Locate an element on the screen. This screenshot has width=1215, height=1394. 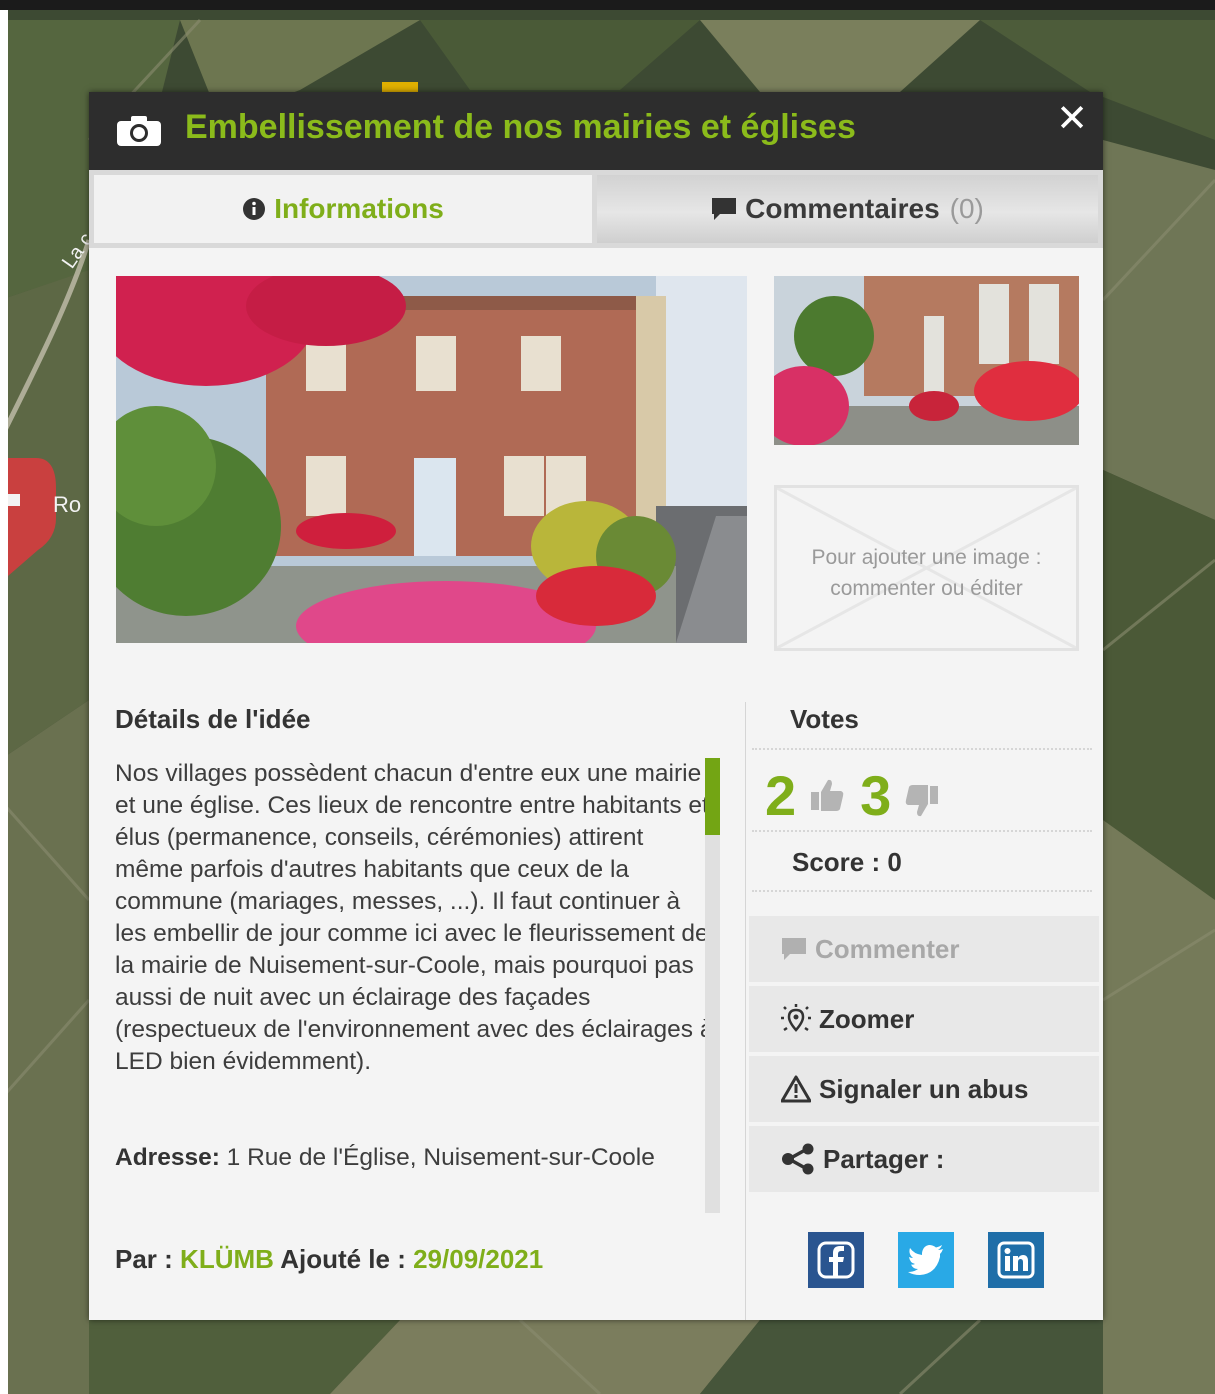
twitter-share-button is located at coordinates (926, 1260).